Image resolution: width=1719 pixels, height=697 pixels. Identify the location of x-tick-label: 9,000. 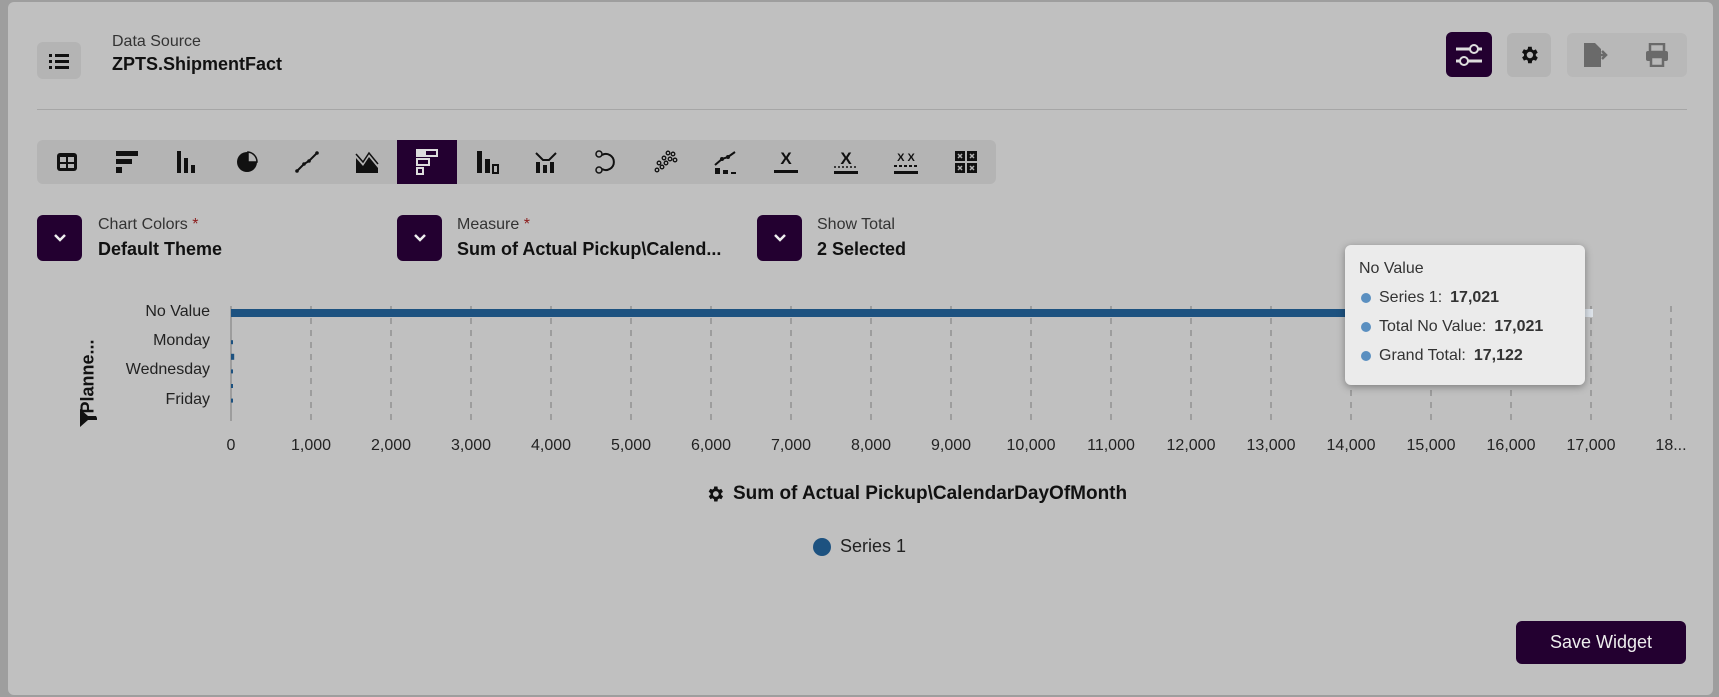
(951, 445).